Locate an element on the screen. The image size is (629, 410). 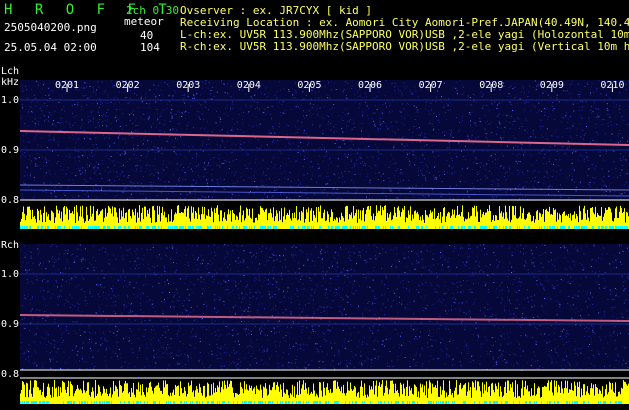
time-label-0210: 0210 is located at coordinates (612, 85).